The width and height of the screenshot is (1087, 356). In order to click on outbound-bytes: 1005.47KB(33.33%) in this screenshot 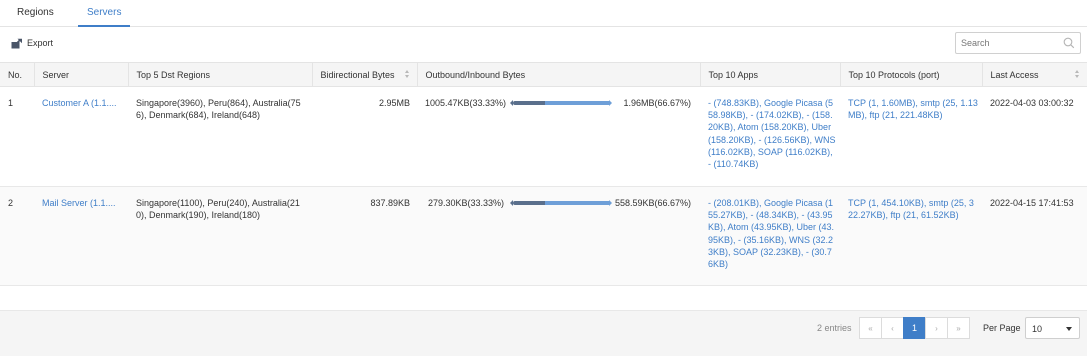, I will do `click(466, 103)`.